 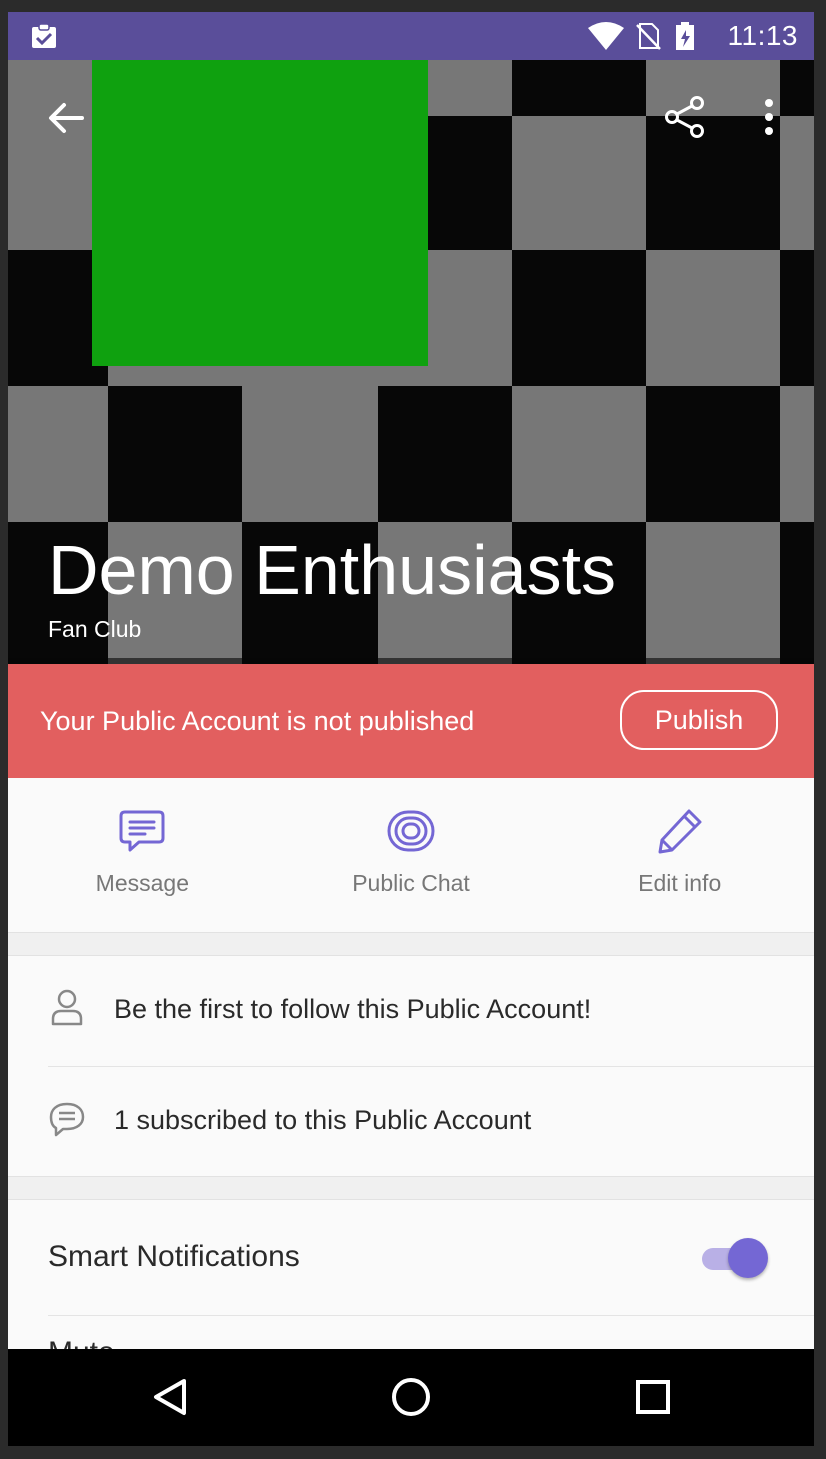 What do you see at coordinates (769, 117) in the screenshot?
I see `more-vert-icon` at bounding box center [769, 117].